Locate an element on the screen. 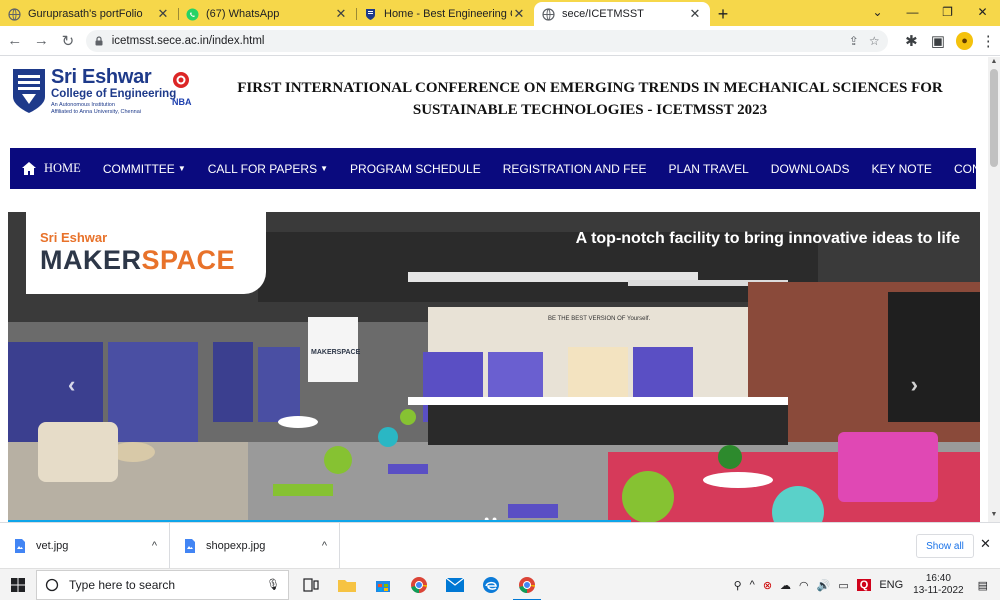  minimize-icon: — is located at coordinates (912, 12).